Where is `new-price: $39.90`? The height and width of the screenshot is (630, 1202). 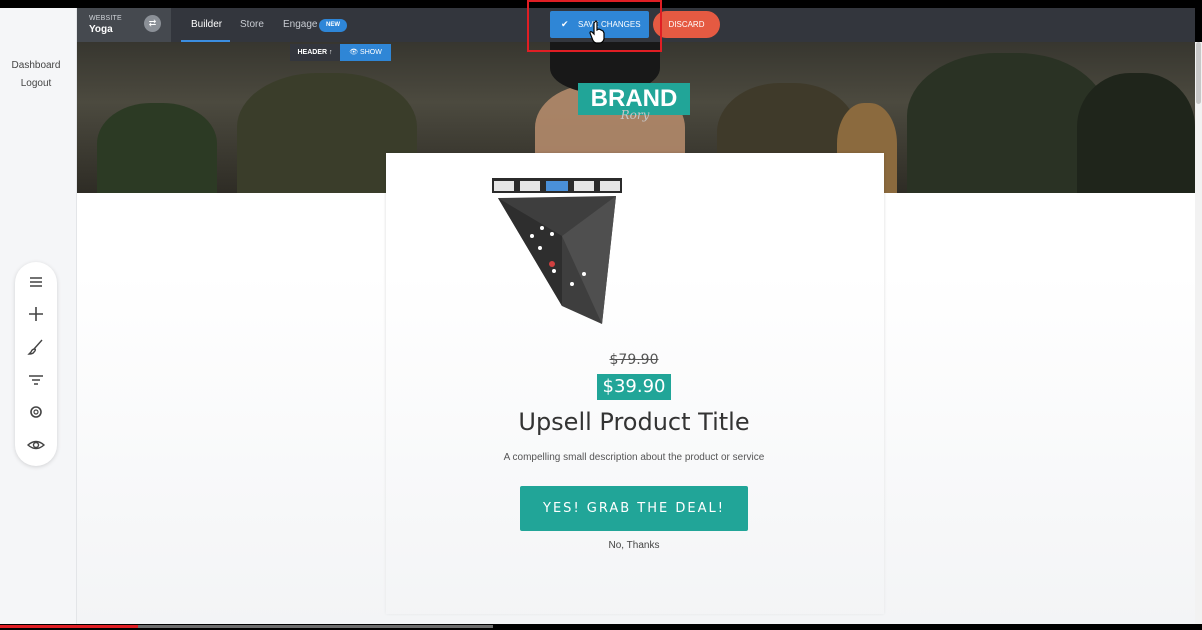 new-price: $39.90 is located at coordinates (634, 387).